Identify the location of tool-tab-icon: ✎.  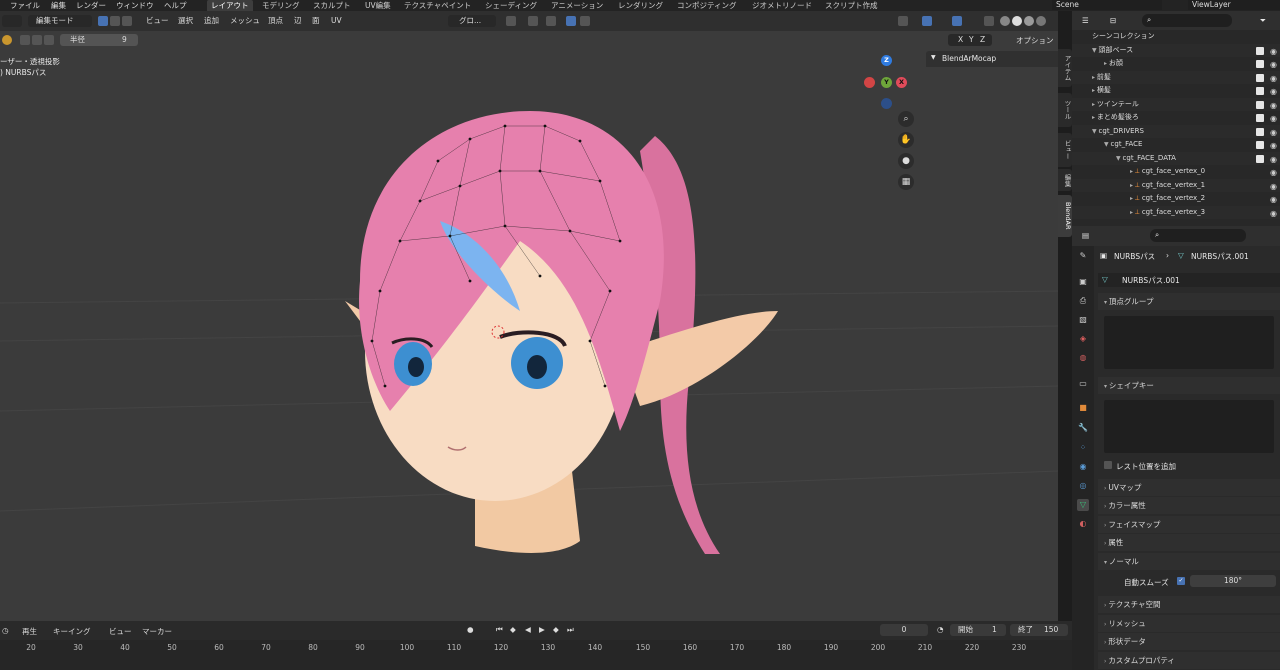
(1083, 256).